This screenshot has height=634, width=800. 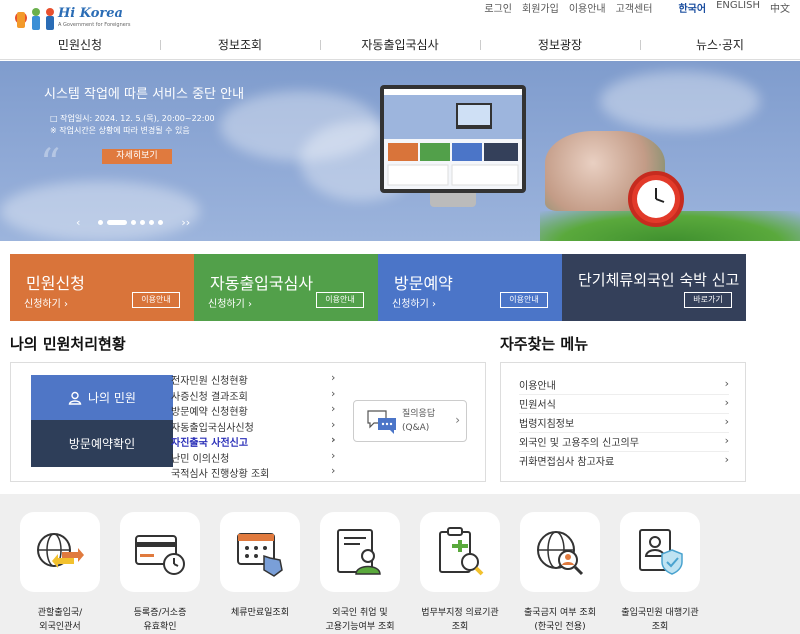 What do you see at coordinates (100, 211) in the screenshot?
I see `cloud-decoration` at bounding box center [100, 211].